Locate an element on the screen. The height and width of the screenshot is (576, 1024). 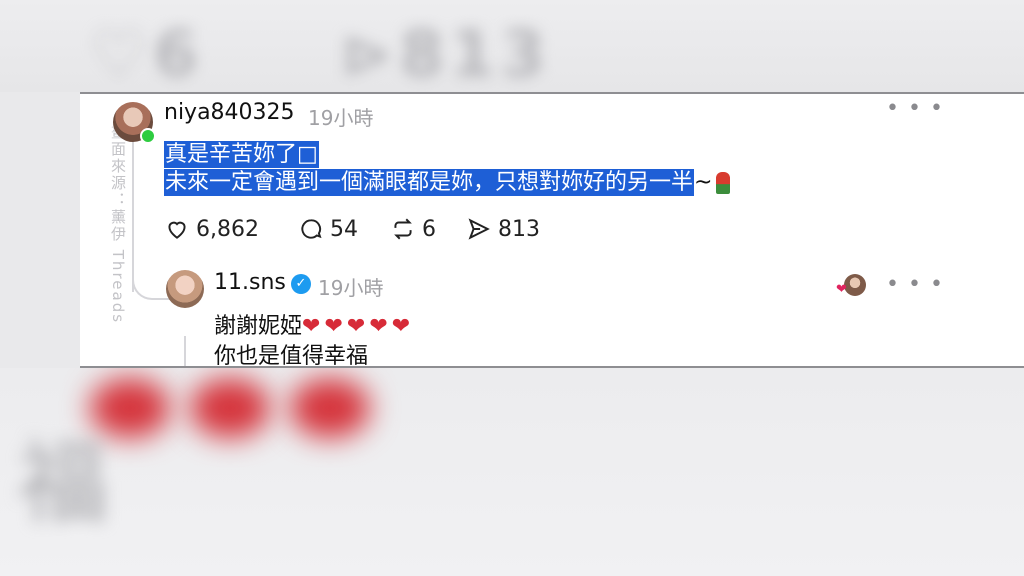
comment-button: 54 is located at coordinates (328, 229).